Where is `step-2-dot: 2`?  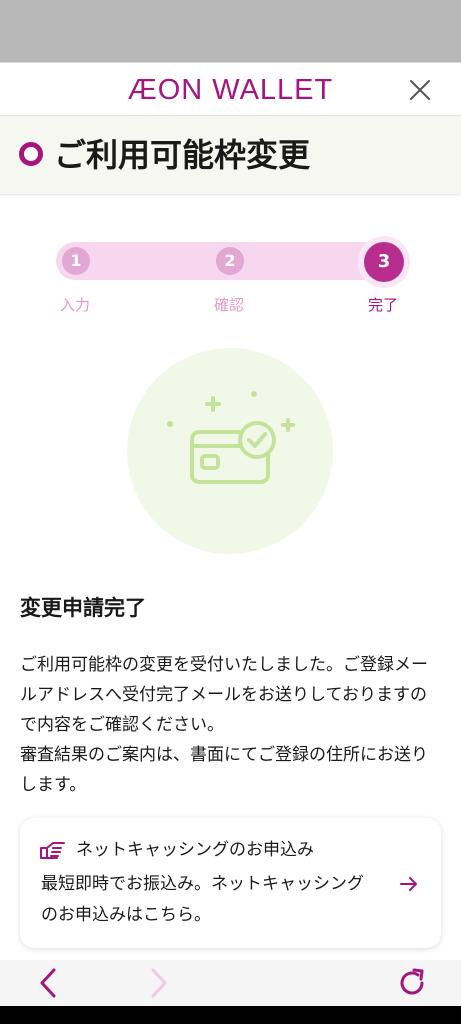 step-2-dot: 2 is located at coordinates (230, 261).